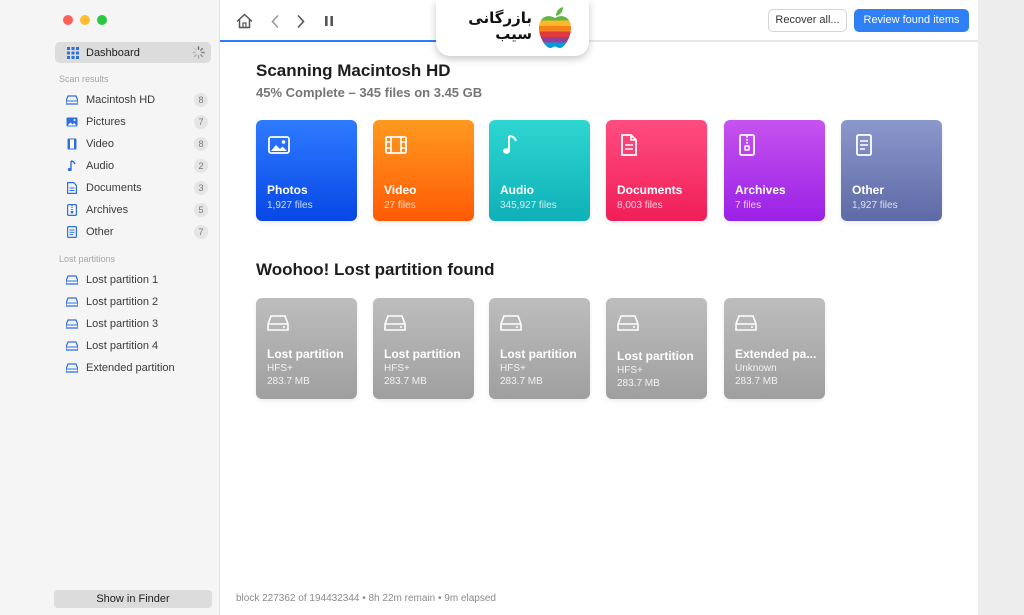 This screenshot has width=1024, height=615. What do you see at coordinates (748, 205) in the screenshot?
I see `category-count: 7 files` at bounding box center [748, 205].